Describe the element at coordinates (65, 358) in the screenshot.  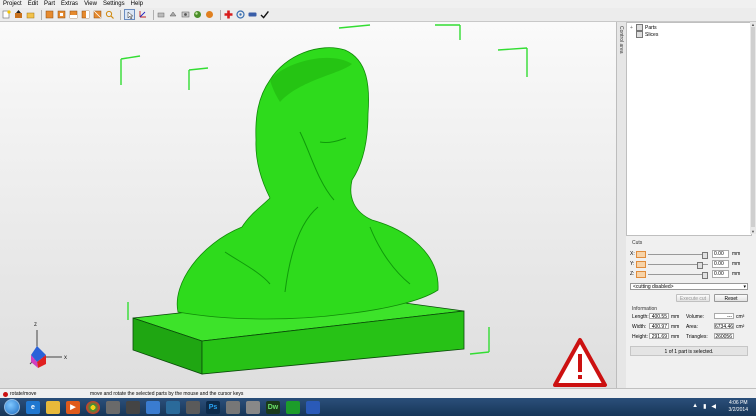
I see `x-axis-label: x` at that location.